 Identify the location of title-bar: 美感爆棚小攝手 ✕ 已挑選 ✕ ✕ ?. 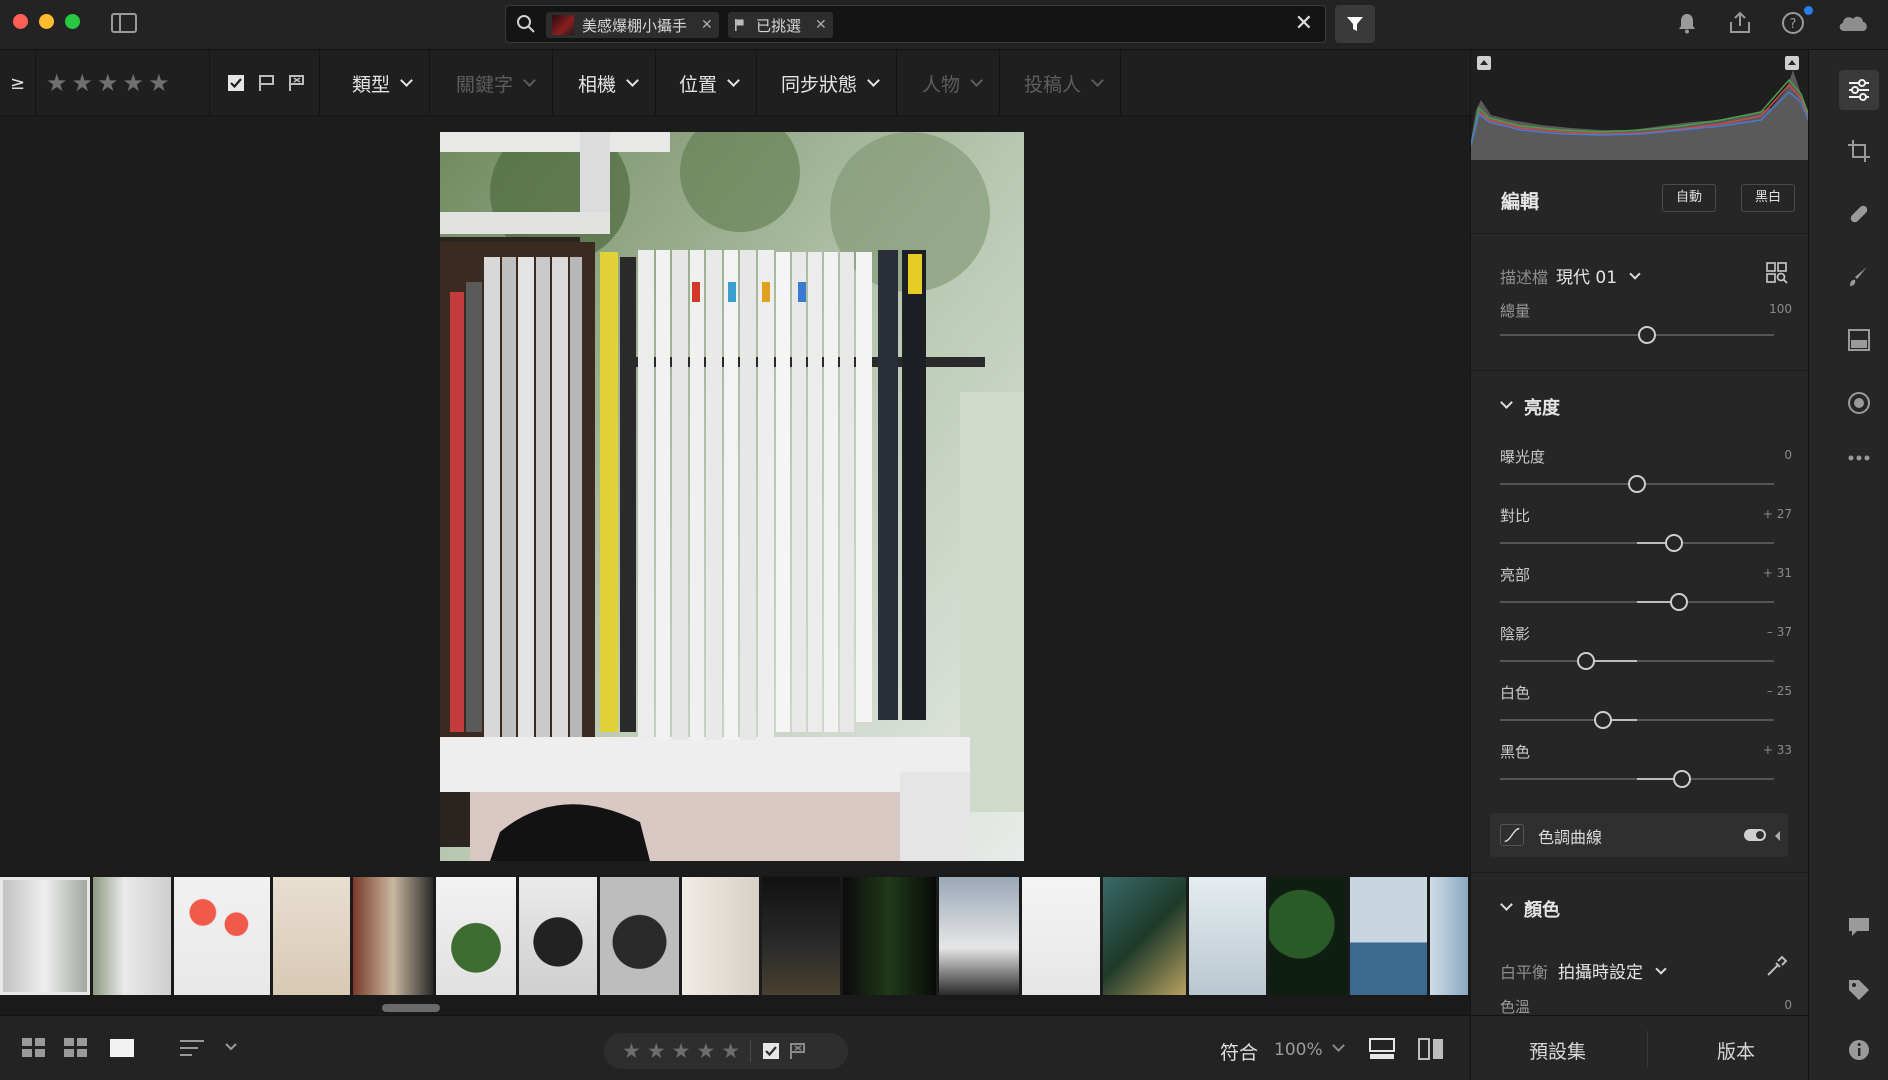
(944, 25).